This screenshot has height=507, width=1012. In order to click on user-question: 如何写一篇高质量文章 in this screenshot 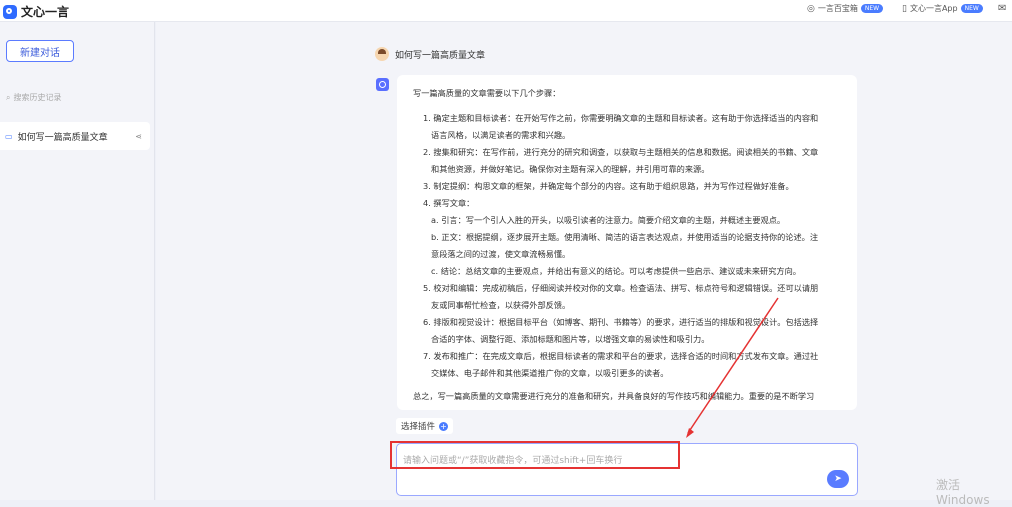, I will do `click(430, 54)`.